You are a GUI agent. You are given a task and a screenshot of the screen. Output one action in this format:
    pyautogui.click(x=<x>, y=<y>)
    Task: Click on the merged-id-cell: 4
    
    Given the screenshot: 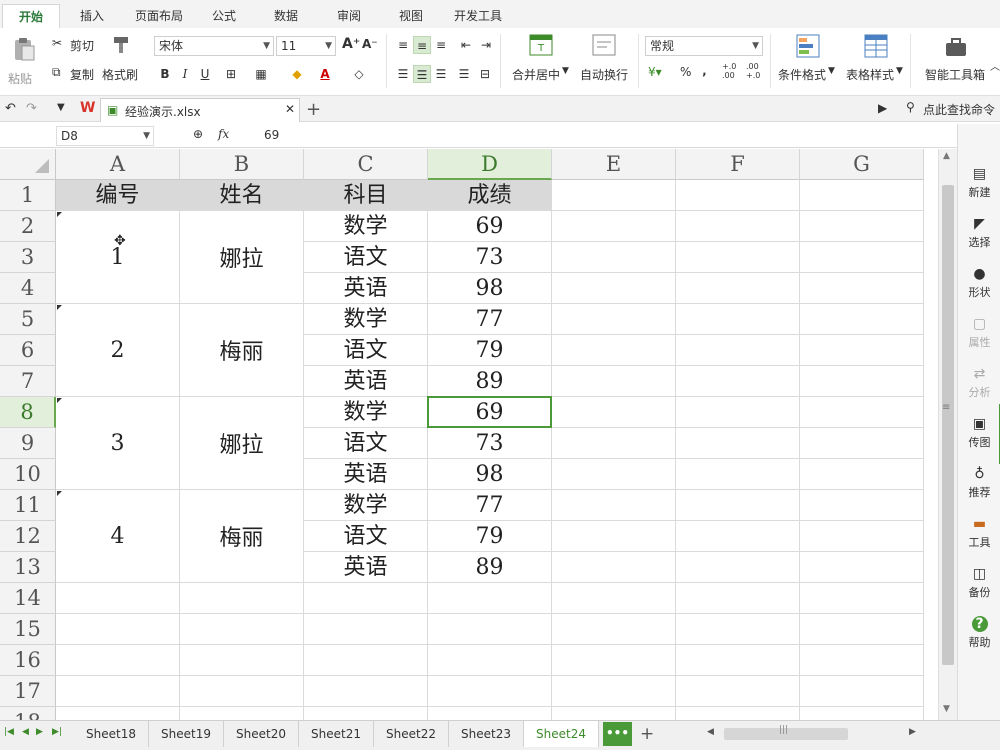 What is the action you would take?
    pyautogui.click(x=118, y=536)
    